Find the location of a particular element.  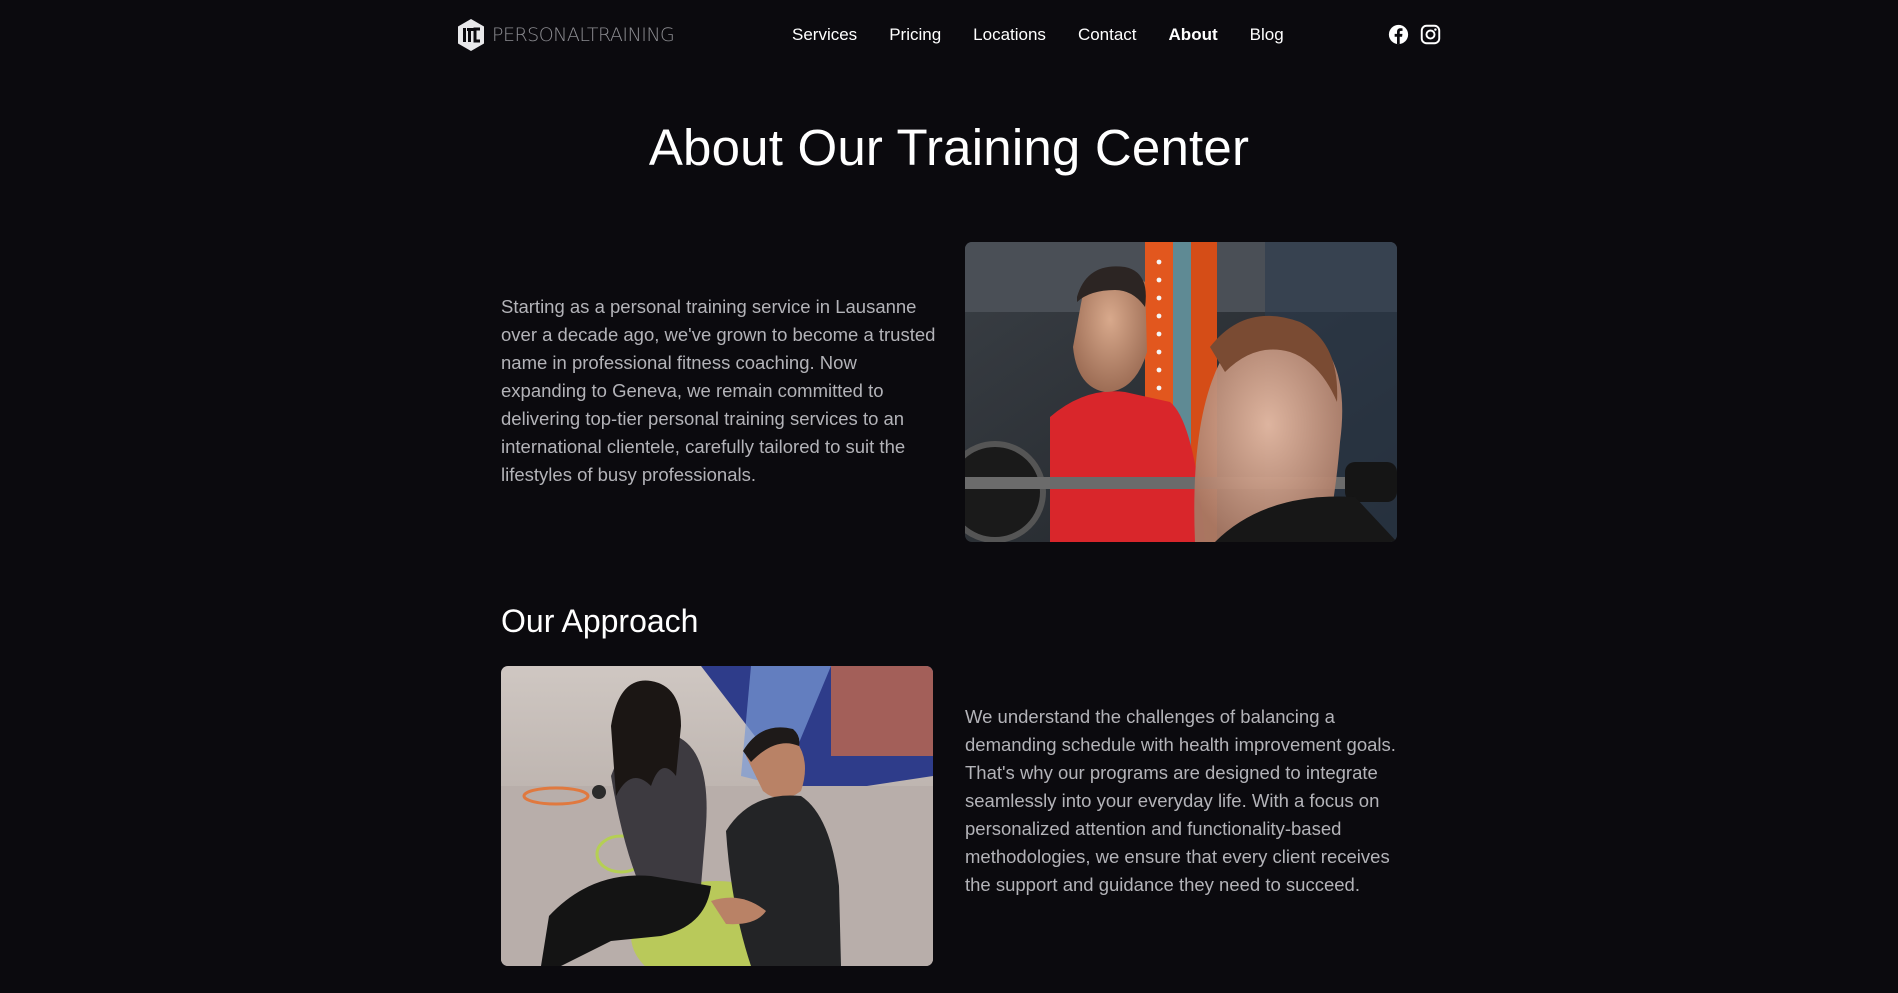

nav-link-contact: Contact is located at coordinates (1107, 35).